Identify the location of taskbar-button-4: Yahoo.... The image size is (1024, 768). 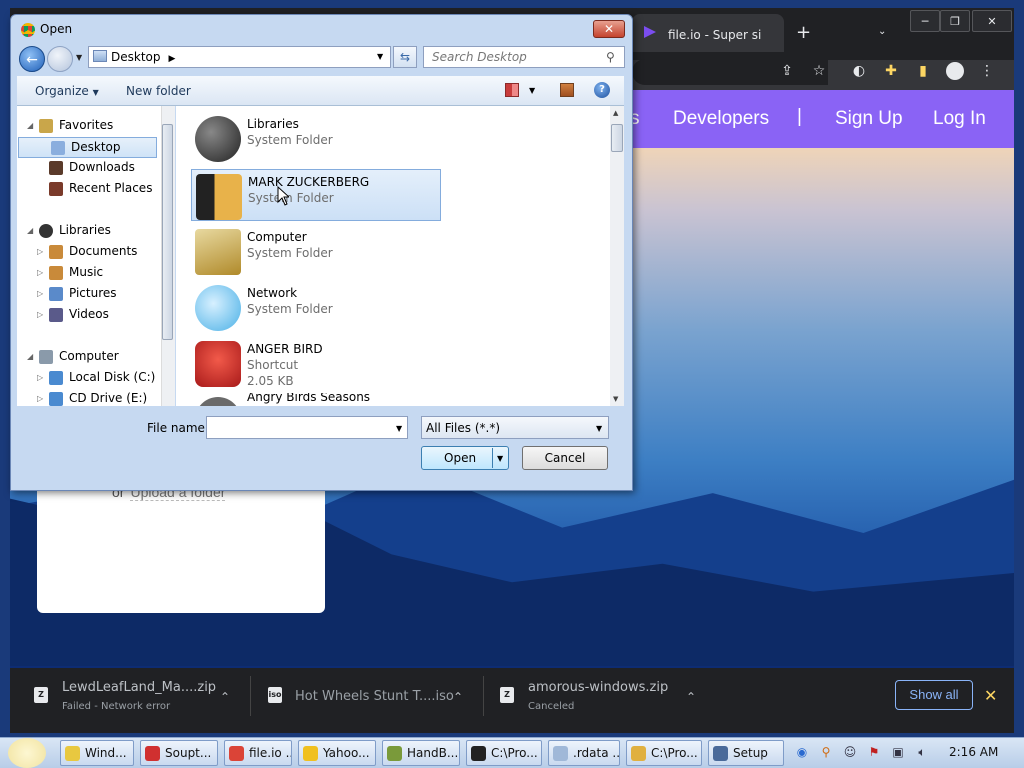
(337, 753).